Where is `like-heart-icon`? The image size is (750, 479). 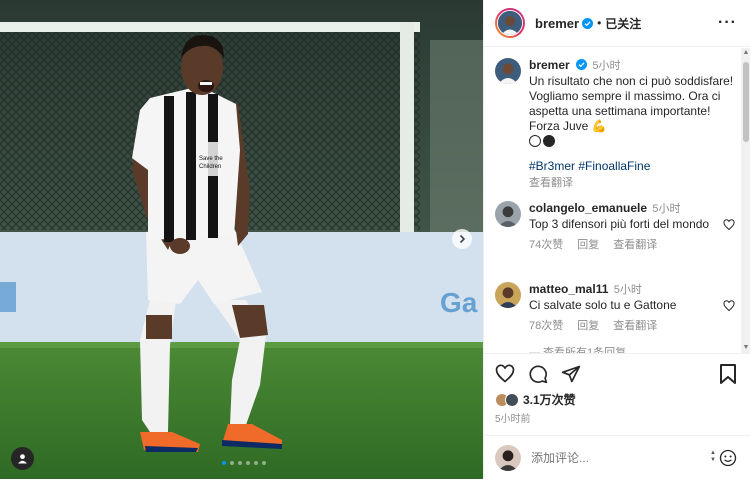 like-heart-icon is located at coordinates (505, 374).